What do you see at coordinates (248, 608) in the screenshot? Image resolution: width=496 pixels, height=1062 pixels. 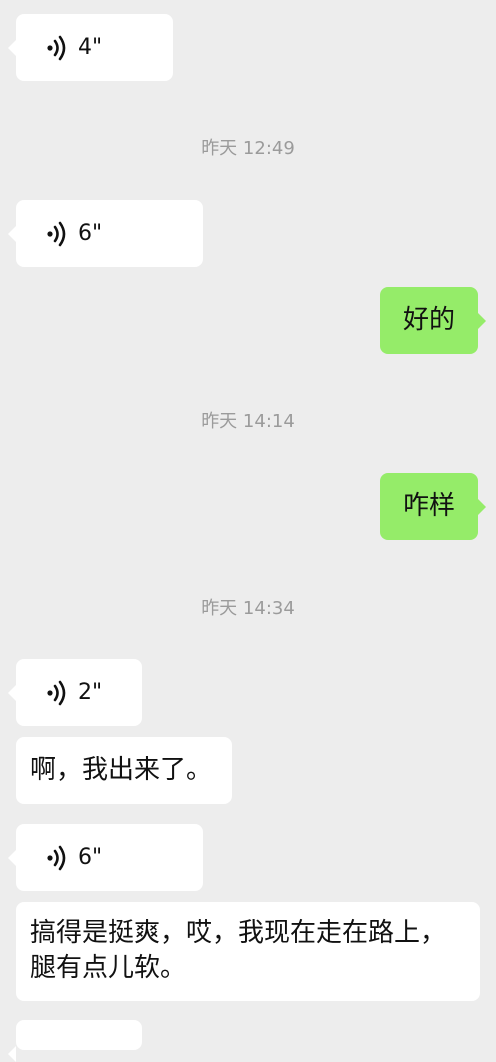 I see `timestamp: 昨天 14:34` at bounding box center [248, 608].